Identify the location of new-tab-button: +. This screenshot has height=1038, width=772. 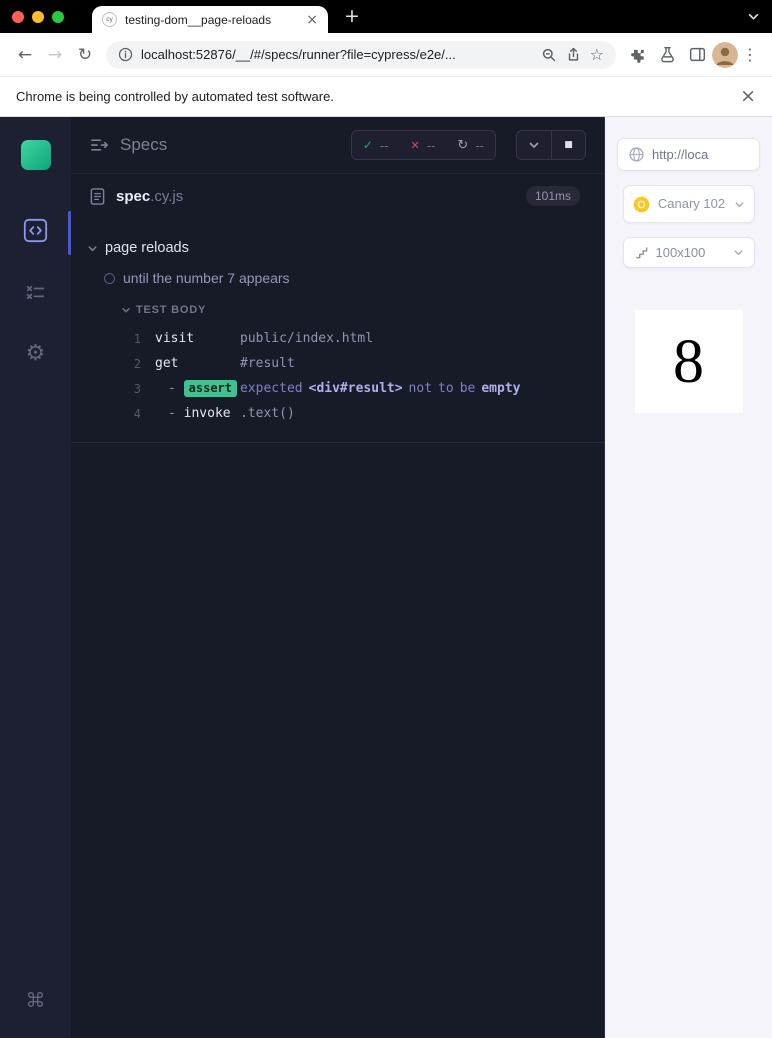
(352, 16).